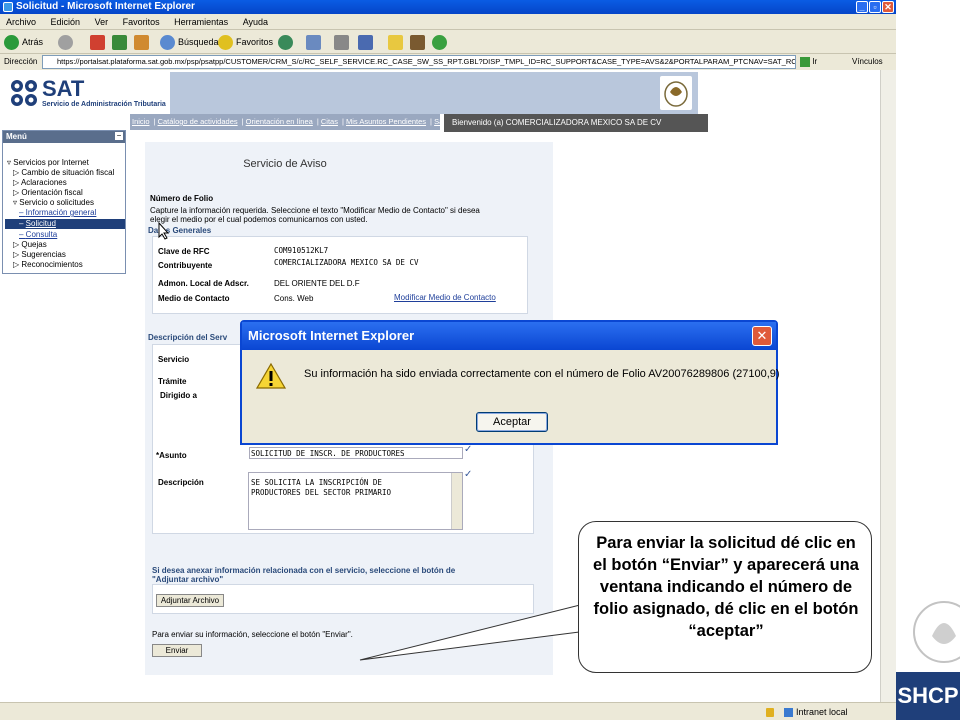  Describe the element at coordinates (512, 422) in the screenshot. I see `aceptar-button: Aceptar` at that location.